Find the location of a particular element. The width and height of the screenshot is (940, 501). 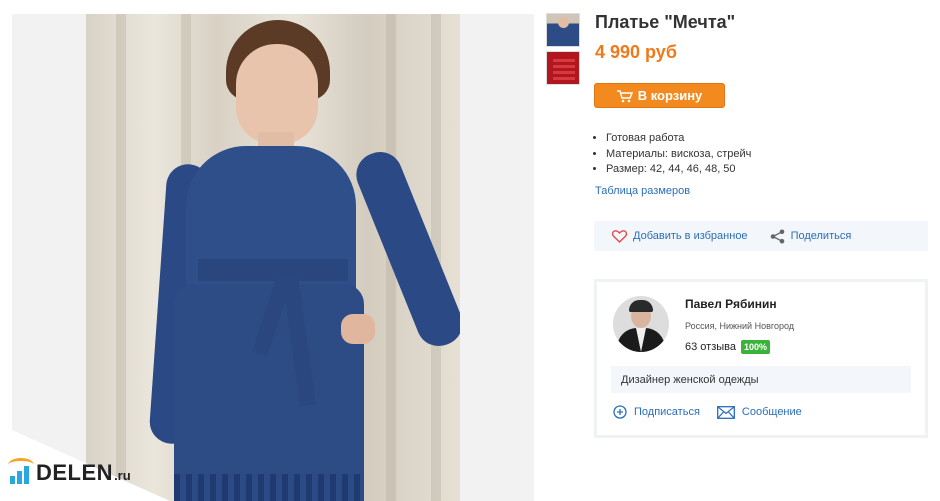

product-price: 4 990 руб is located at coordinates (636, 52).